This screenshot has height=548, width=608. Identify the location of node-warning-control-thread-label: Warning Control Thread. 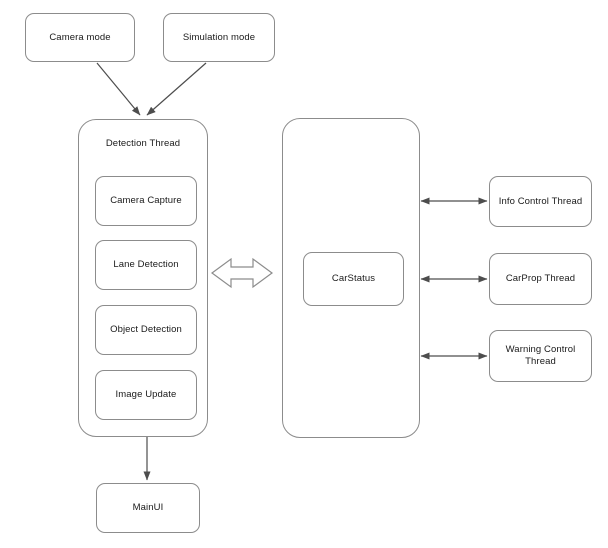
(540, 355).